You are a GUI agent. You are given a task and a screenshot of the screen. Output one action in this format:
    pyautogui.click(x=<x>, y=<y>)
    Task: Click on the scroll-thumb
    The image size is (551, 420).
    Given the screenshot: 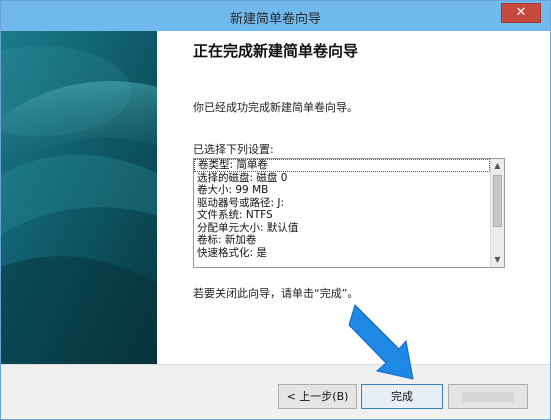 What is the action you would take?
    pyautogui.click(x=497, y=201)
    